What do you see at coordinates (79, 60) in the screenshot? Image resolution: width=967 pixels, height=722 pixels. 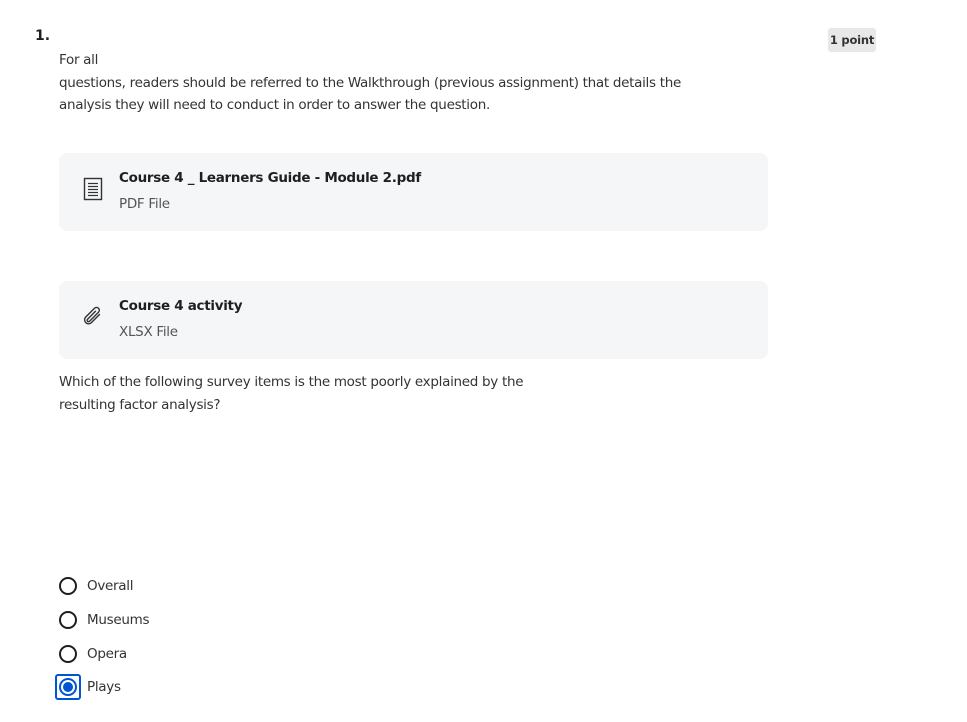 I see `prompt-line: For all` at bounding box center [79, 60].